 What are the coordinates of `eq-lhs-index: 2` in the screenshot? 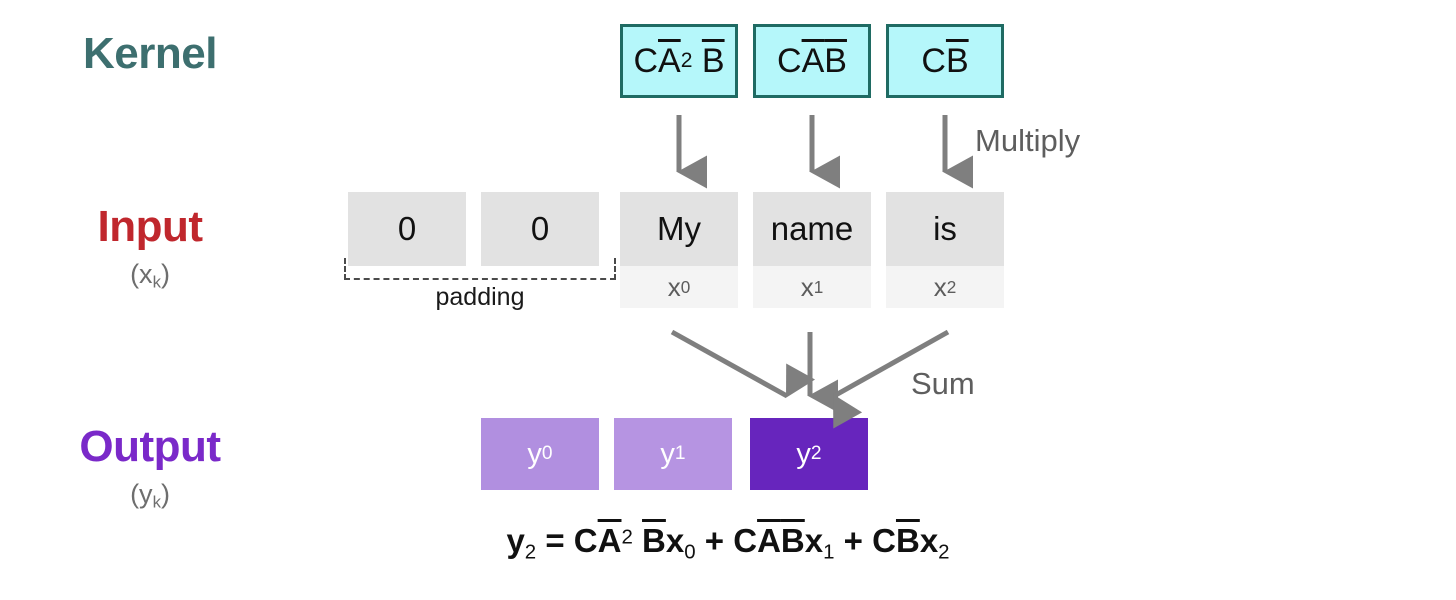 It's located at (530, 552).